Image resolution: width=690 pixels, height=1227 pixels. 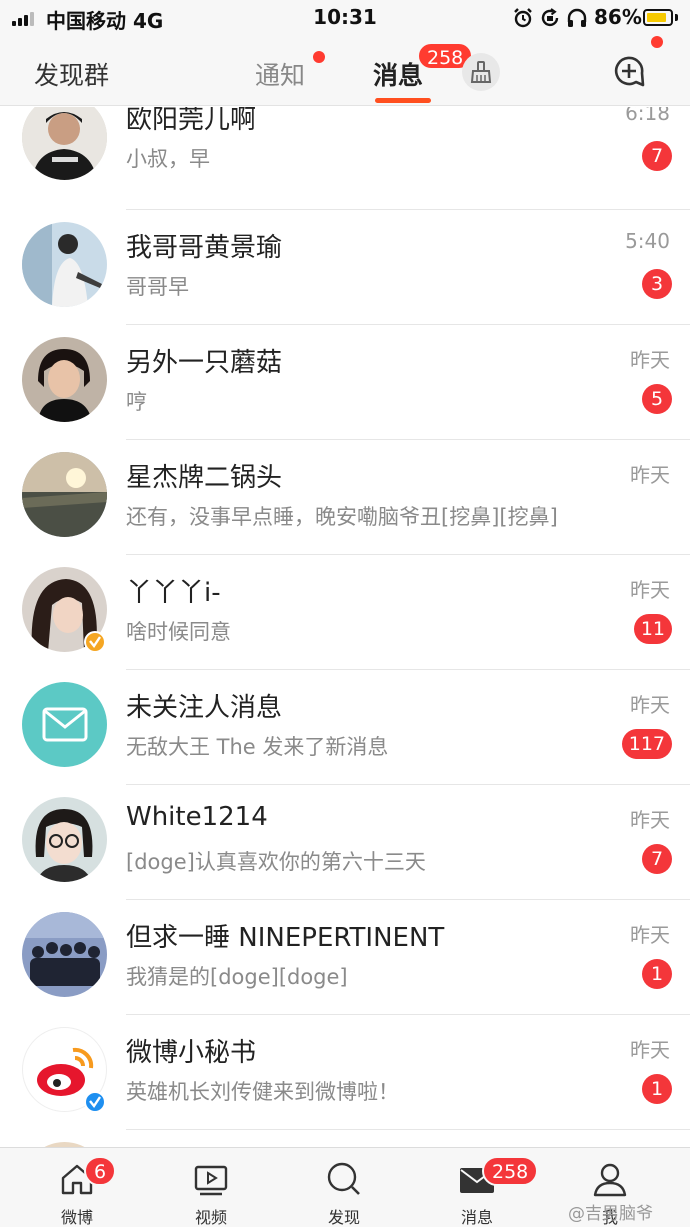 What do you see at coordinates (77, 1187) in the screenshot?
I see `tab-home: 微博 6` at bounding box center [77, 1187].